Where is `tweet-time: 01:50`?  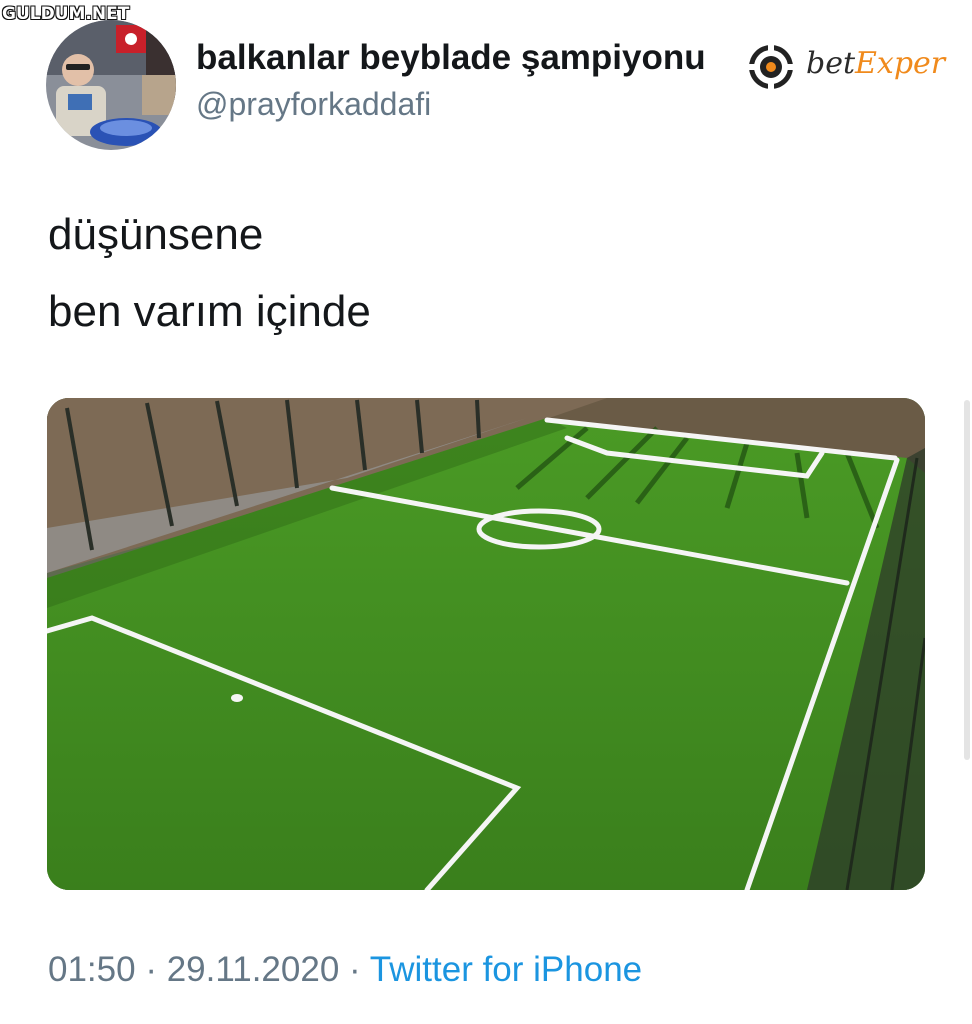
tweet-time: 01:50 is located at coordinates (92, 969).